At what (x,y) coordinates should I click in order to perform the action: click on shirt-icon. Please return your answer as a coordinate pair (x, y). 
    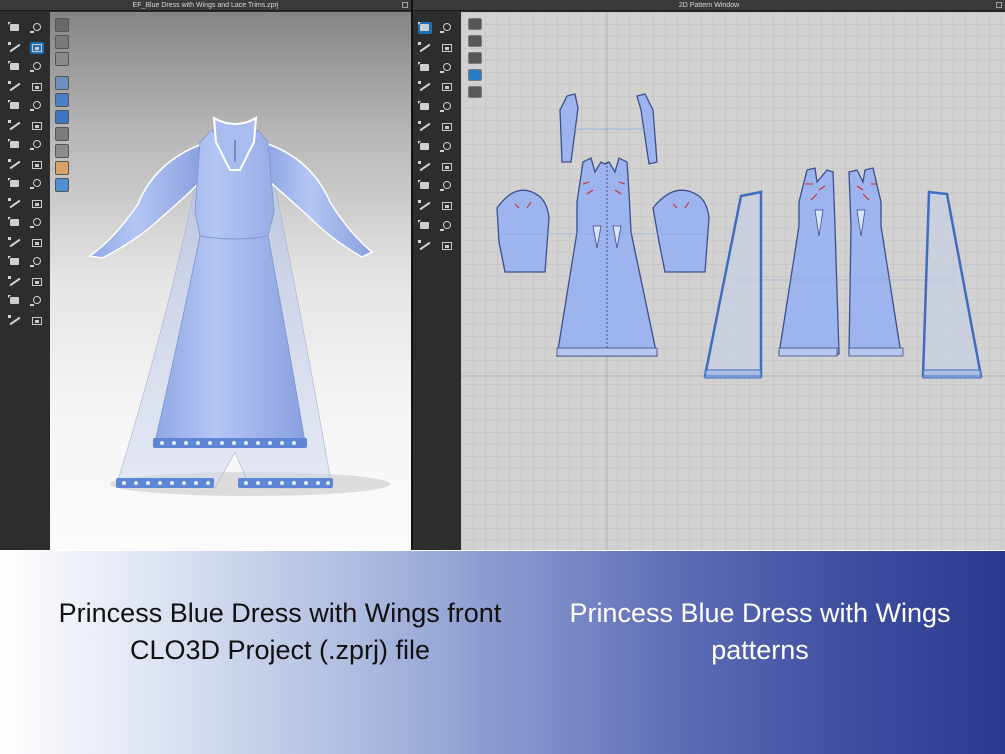
    Looking at the image, I should click on (15, 320).